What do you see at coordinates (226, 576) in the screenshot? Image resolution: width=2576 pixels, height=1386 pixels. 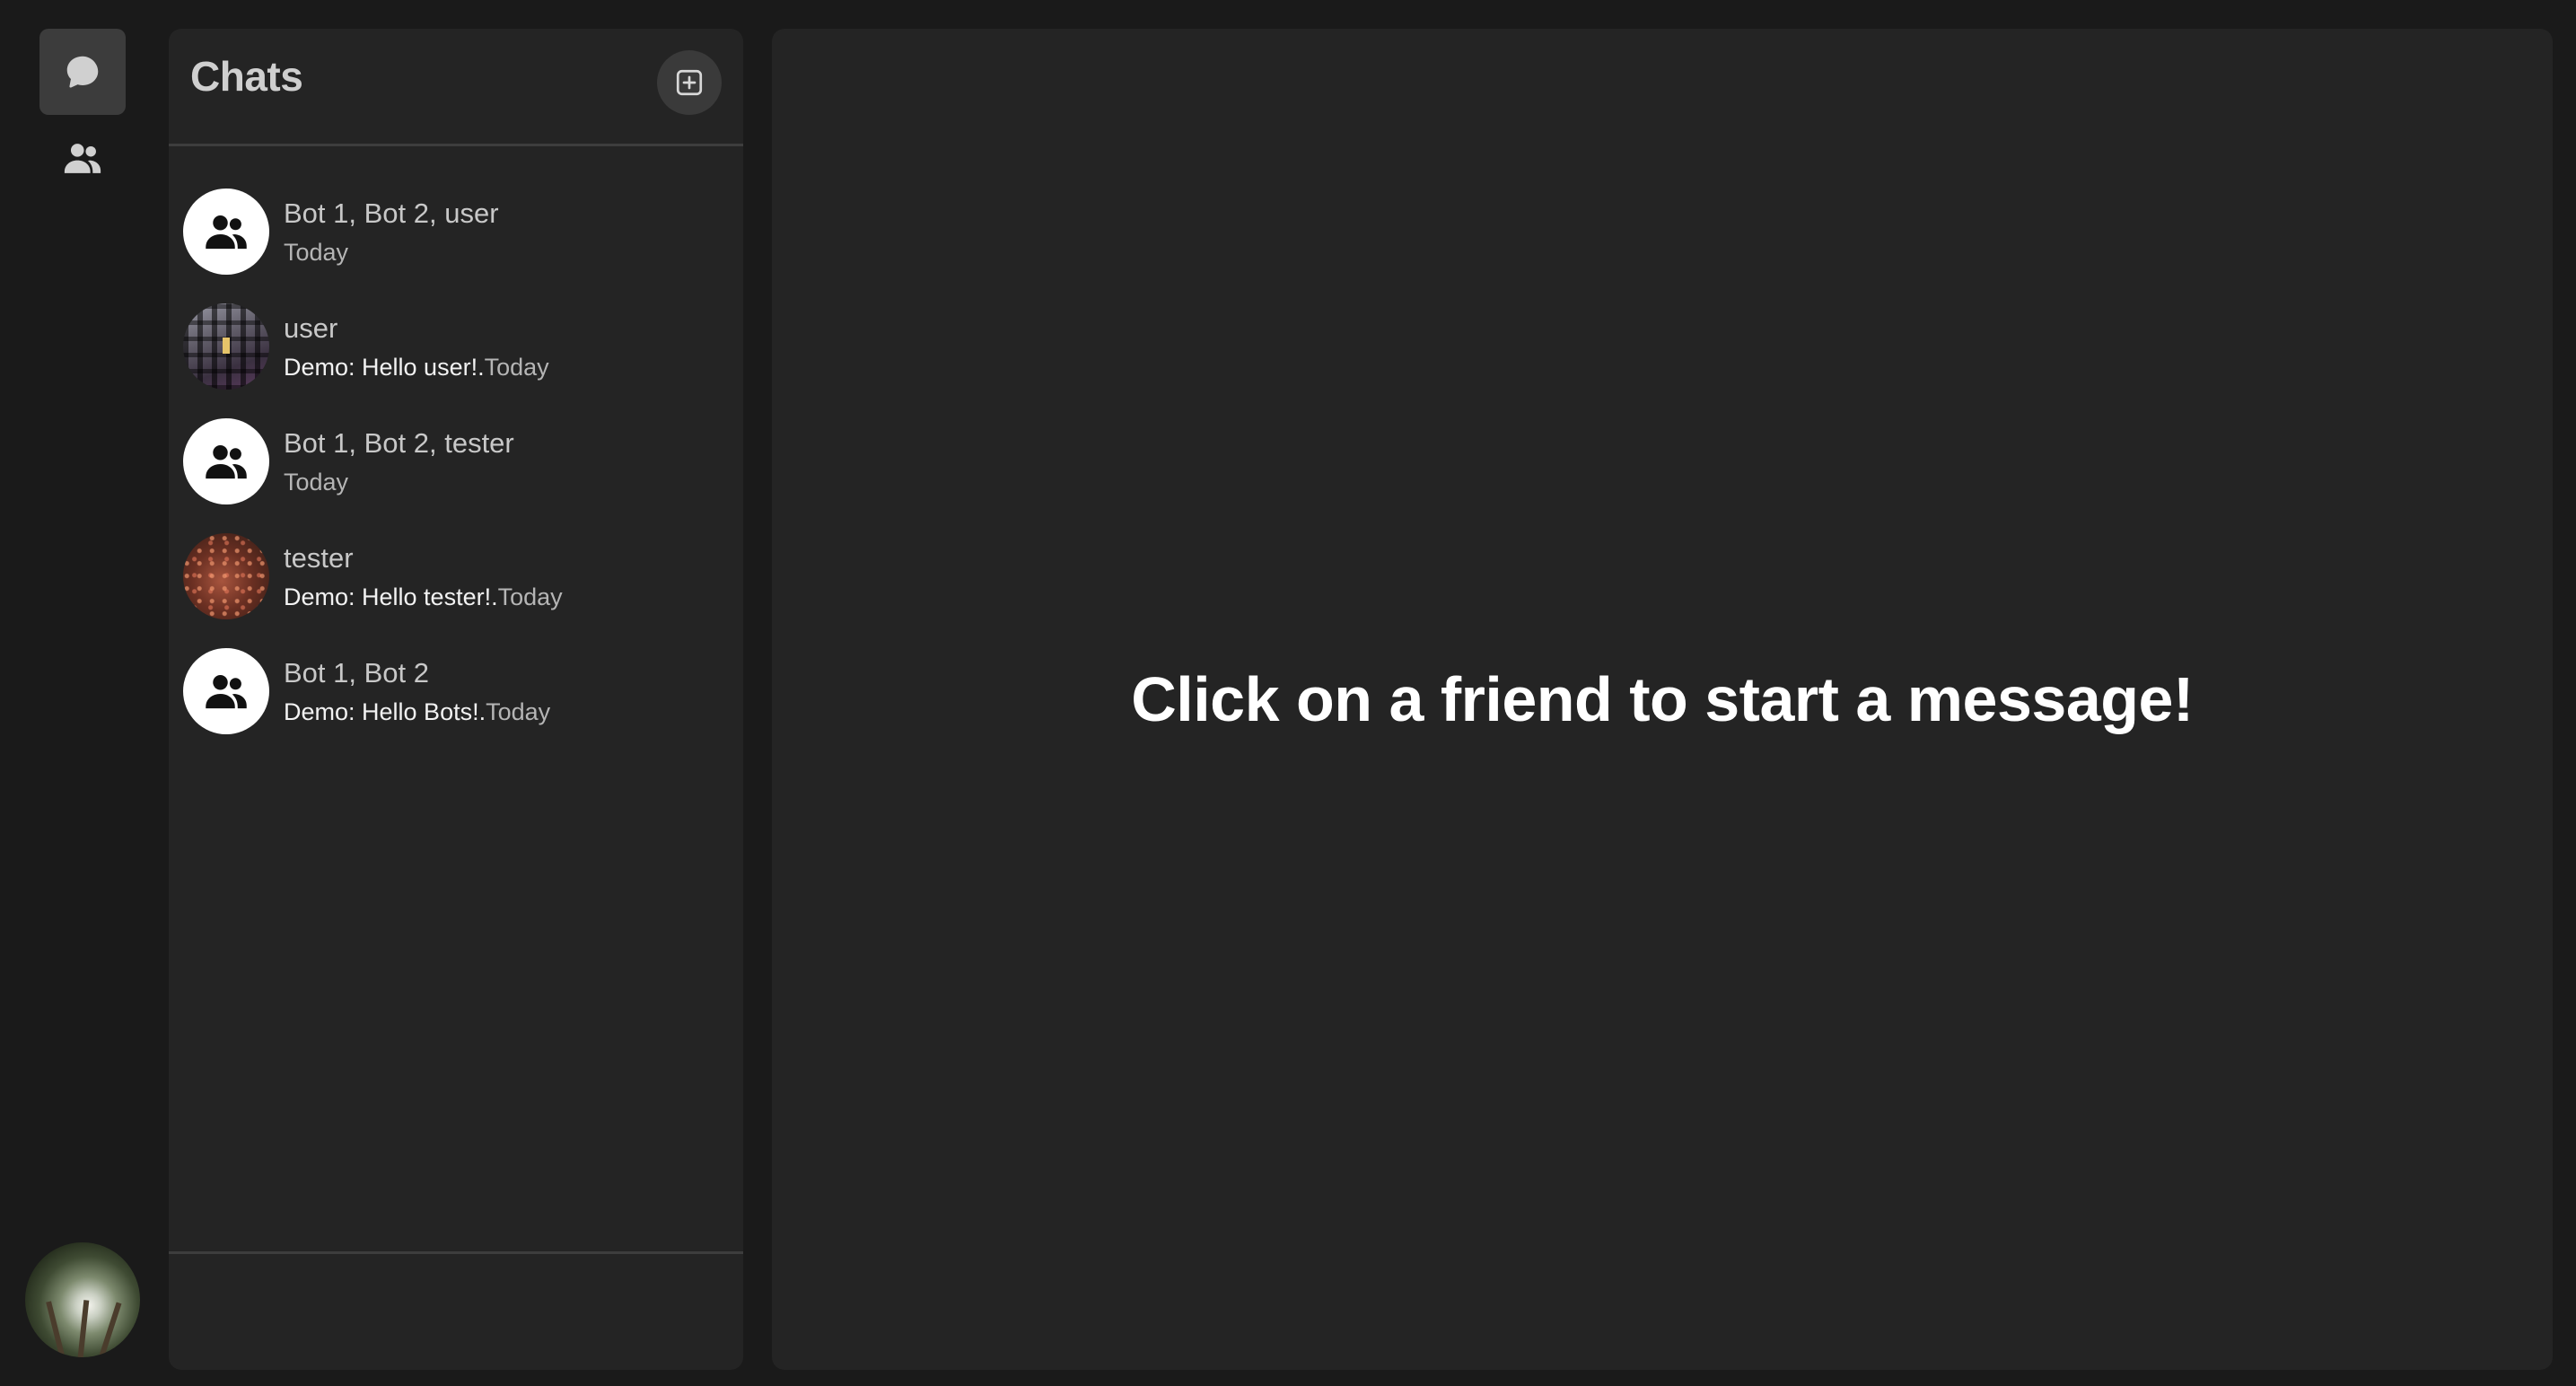 I see `tester-avatar` at bounding box center [226, 576].